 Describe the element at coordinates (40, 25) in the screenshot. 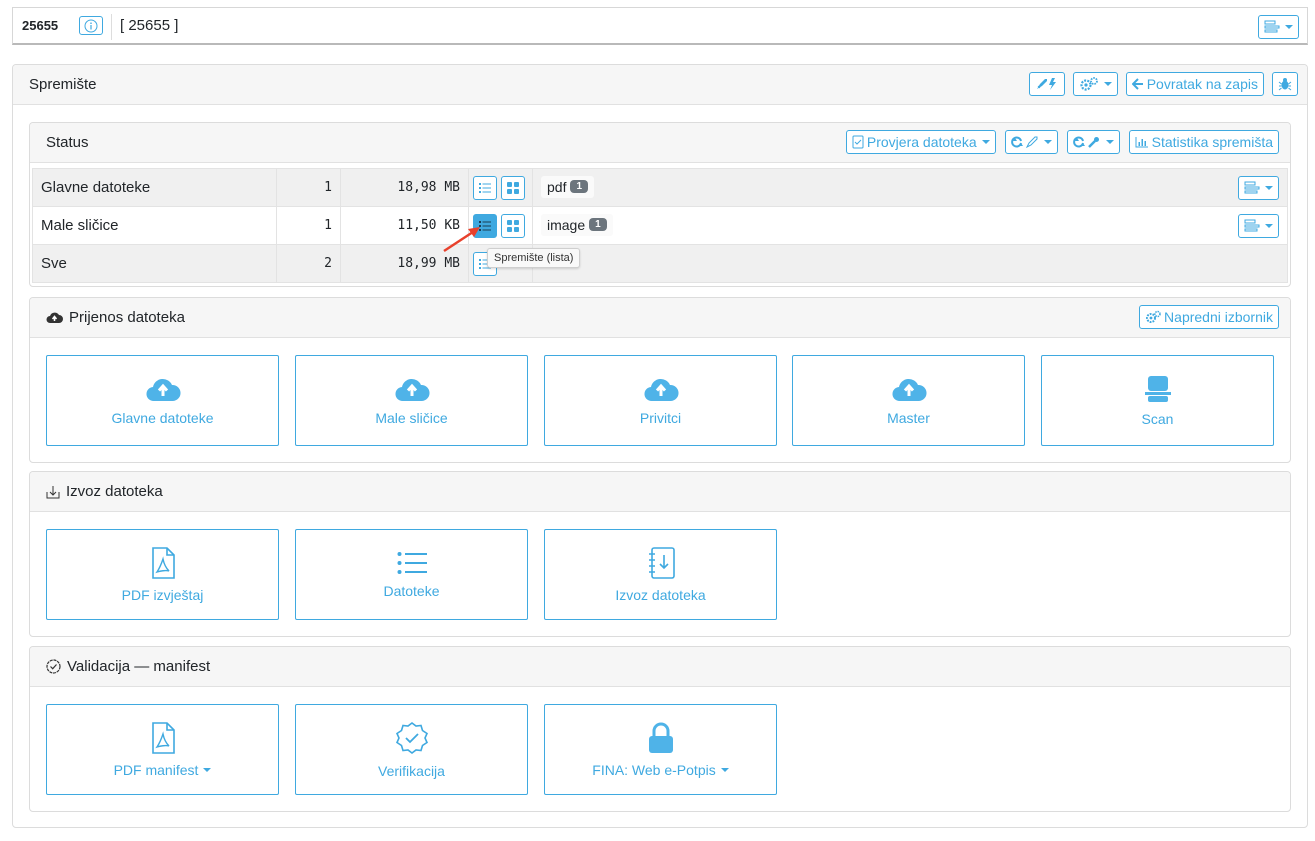

I see `record-id: 25655` at that location.